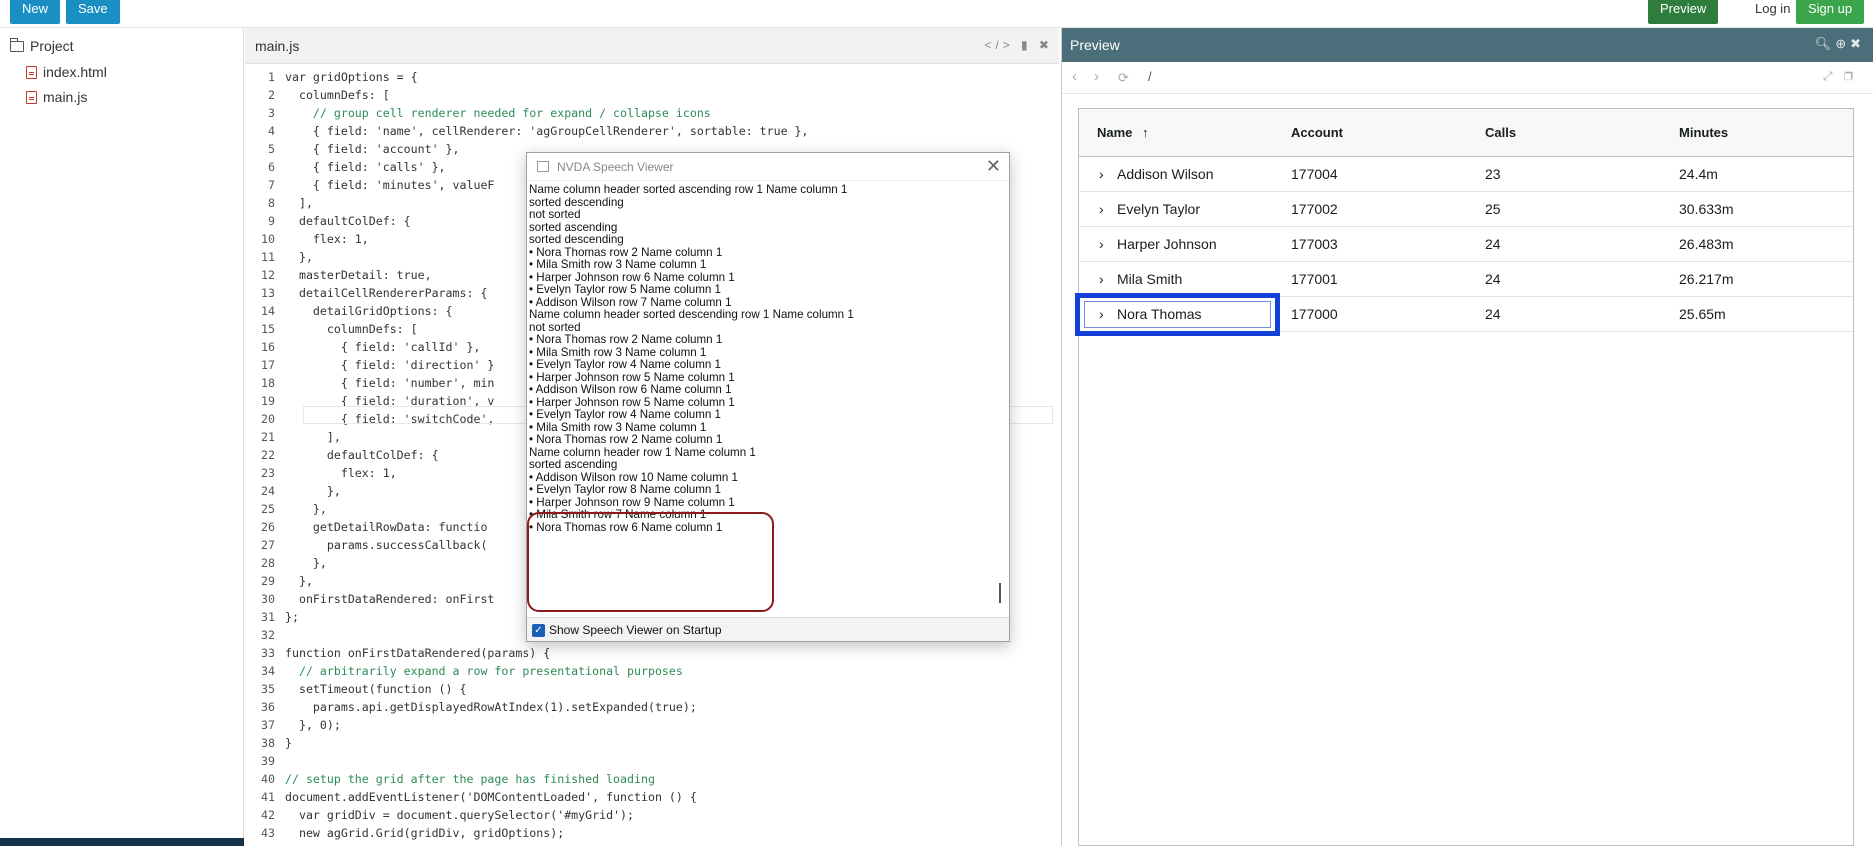  Describe the element at coordinates (1317, 133) in the screenshot. I see `column-header-account: Account` at that location.